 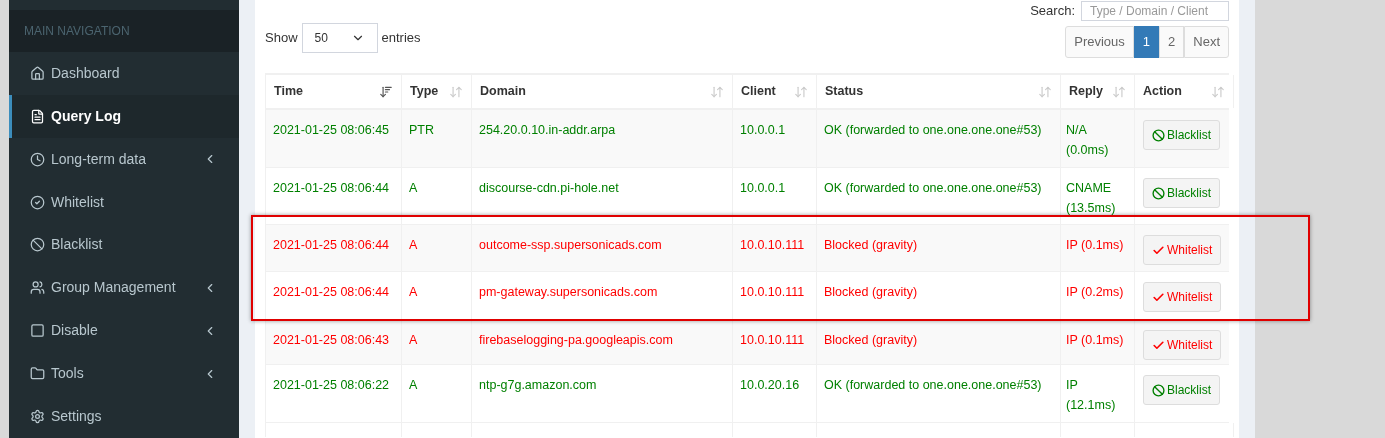 I want to click on column-header: Time, so click(x=288, y=91).